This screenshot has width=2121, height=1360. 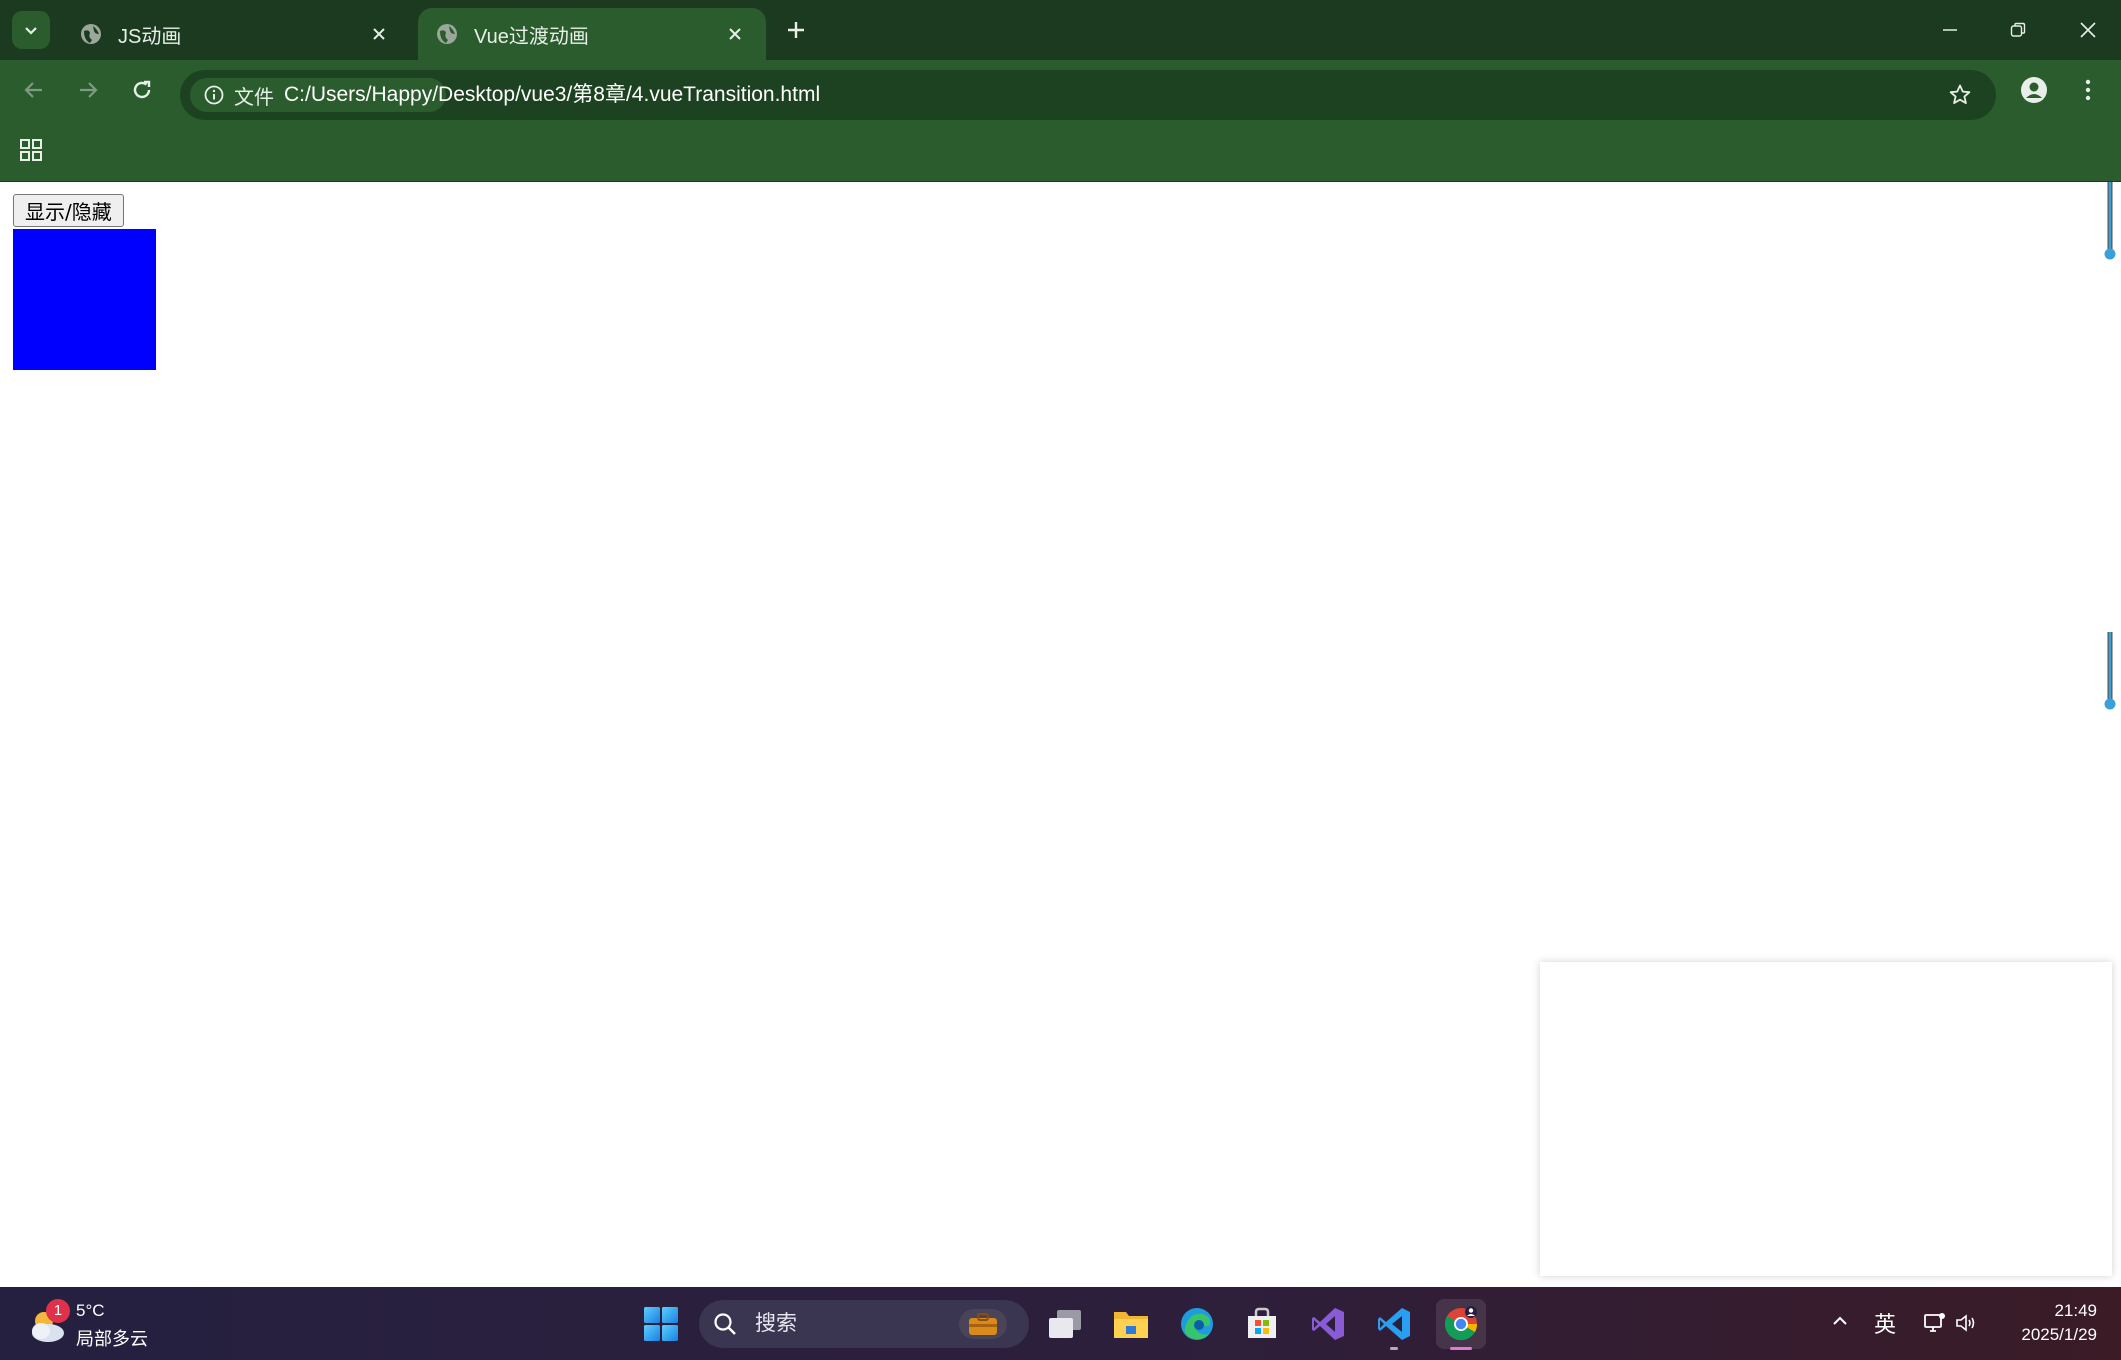 What do you see at coordinates (1840, 1320) in the screenshot?
I see `chevron-up-icon` at bounding box center [1840, 1320].